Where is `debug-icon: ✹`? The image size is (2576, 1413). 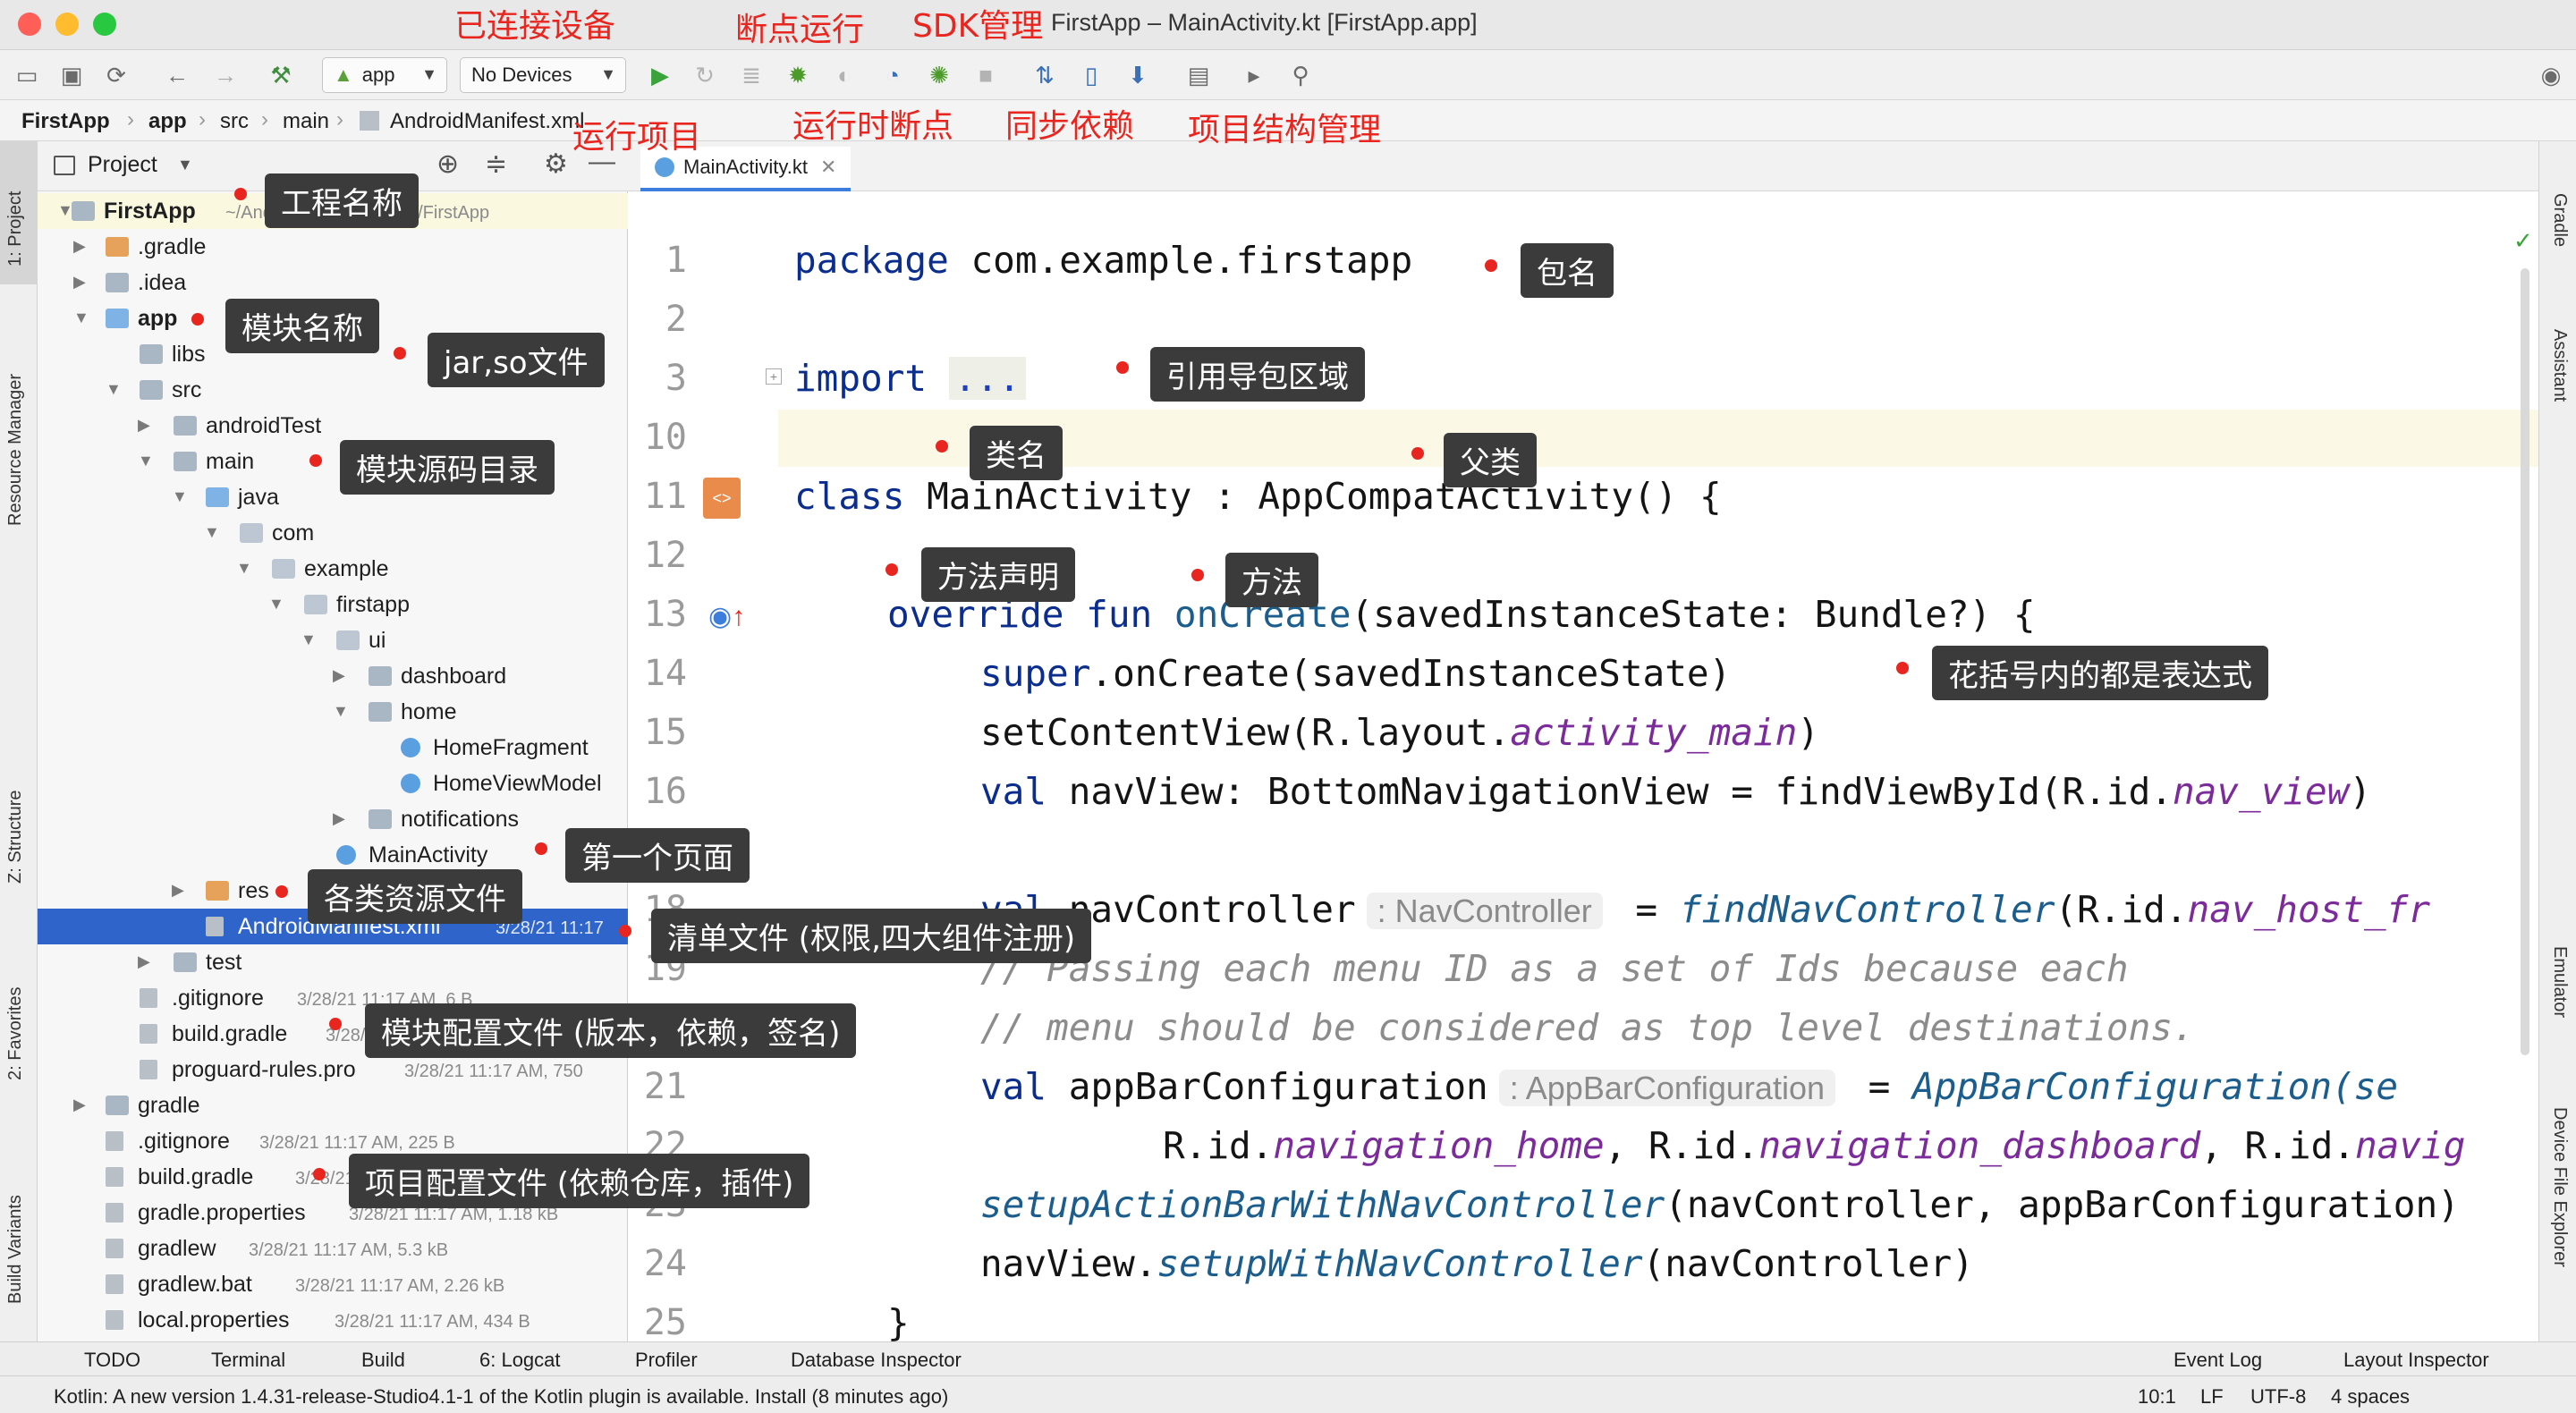 debug-icon: ✹ is located at coordinates (798, 75).